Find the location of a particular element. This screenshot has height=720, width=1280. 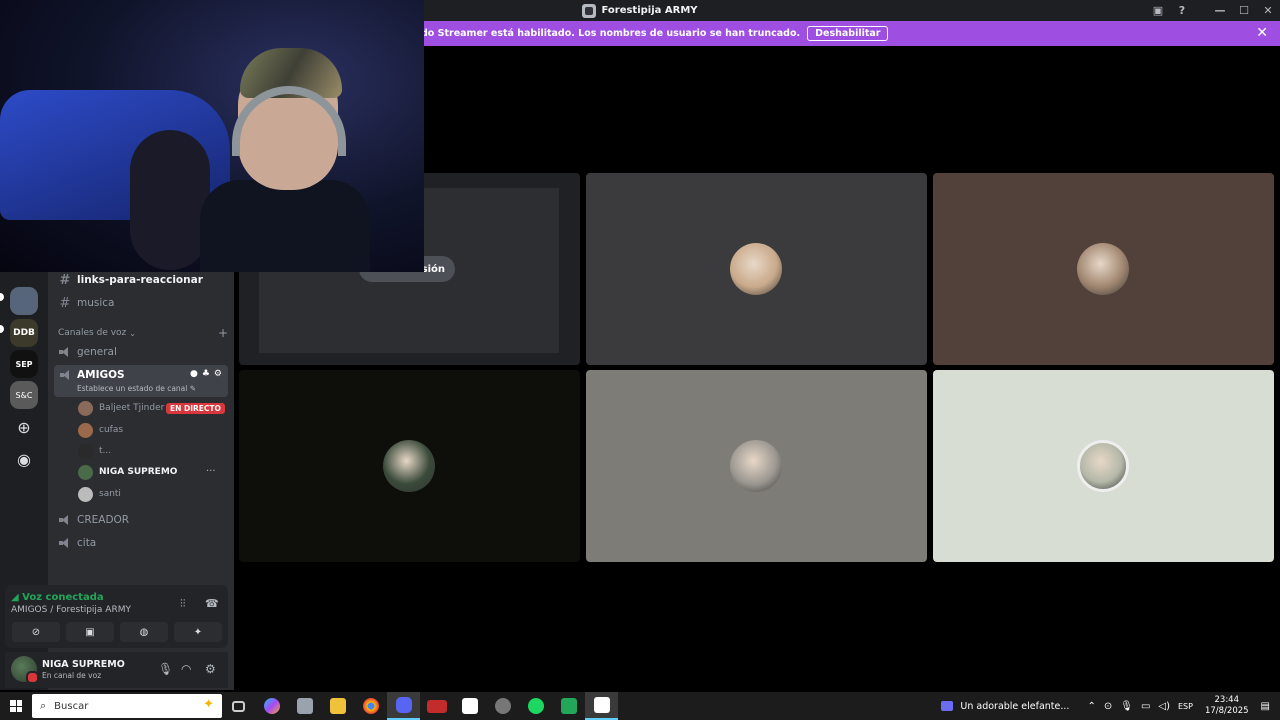

task-view-button is located at coordinates (238, 706).